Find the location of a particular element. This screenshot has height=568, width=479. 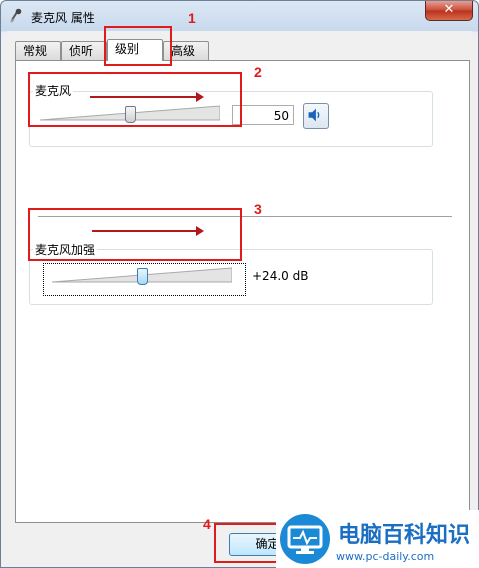

annotation-marker-3: 3 is located at coordinates (258, 209).